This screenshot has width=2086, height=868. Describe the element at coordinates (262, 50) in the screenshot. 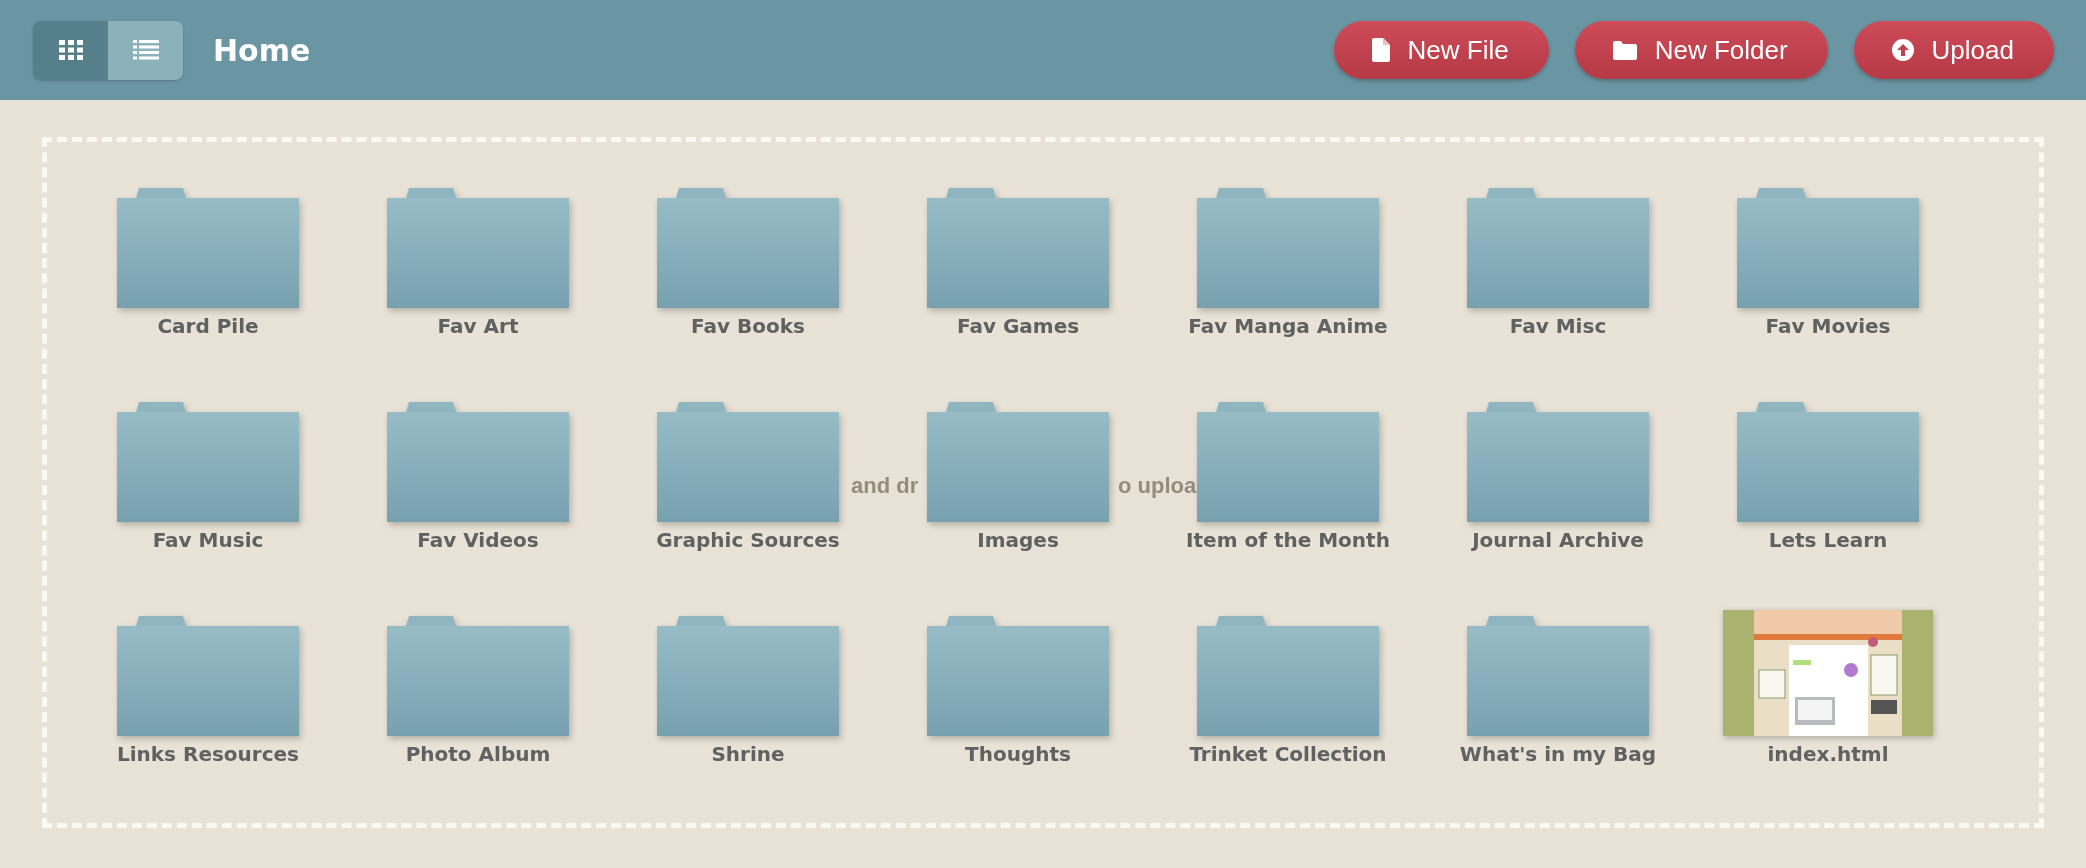

I see `page-title: Home` at that location.